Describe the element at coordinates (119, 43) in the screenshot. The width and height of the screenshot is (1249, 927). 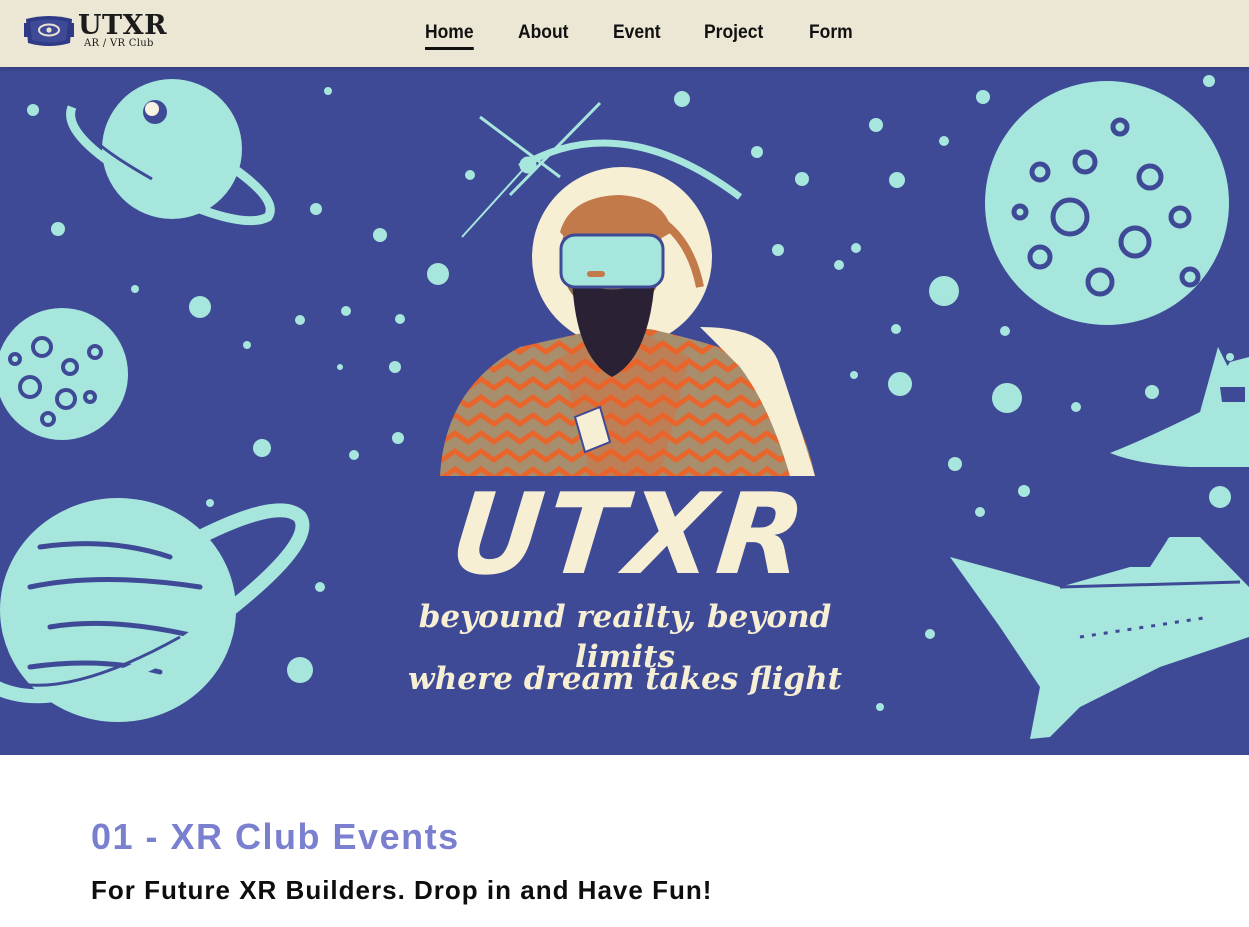
I see `brand-subtitle: AR / VR Club` at that location.